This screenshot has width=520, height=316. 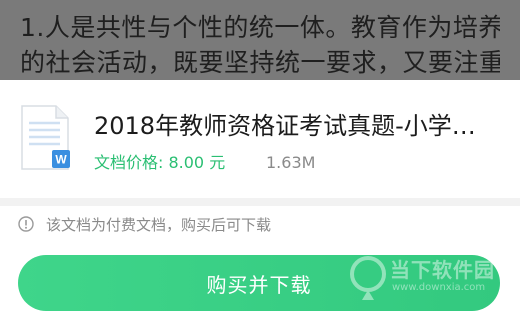 I want to click on svg-text: W, so click(x=61, y=160).